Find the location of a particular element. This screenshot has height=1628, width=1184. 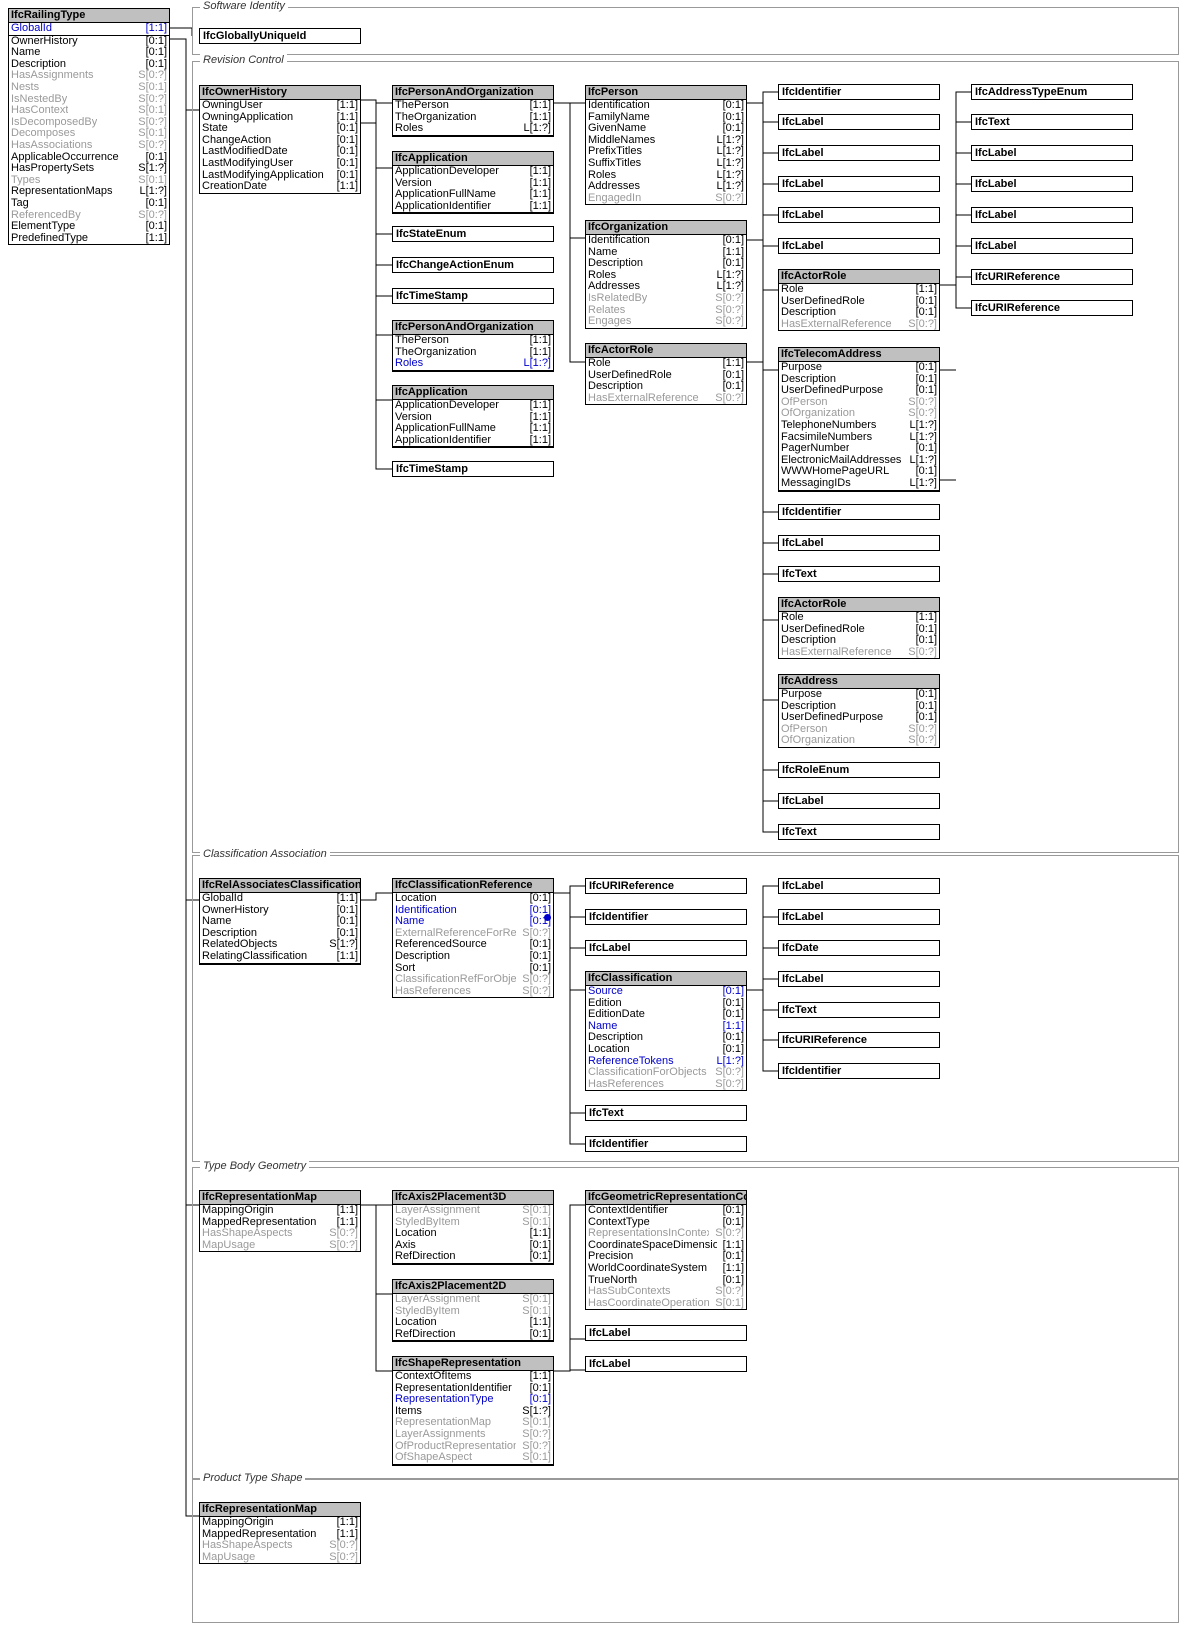

simple-type-s-lbl1: IfcLabel is located at coordinates (859, 122).